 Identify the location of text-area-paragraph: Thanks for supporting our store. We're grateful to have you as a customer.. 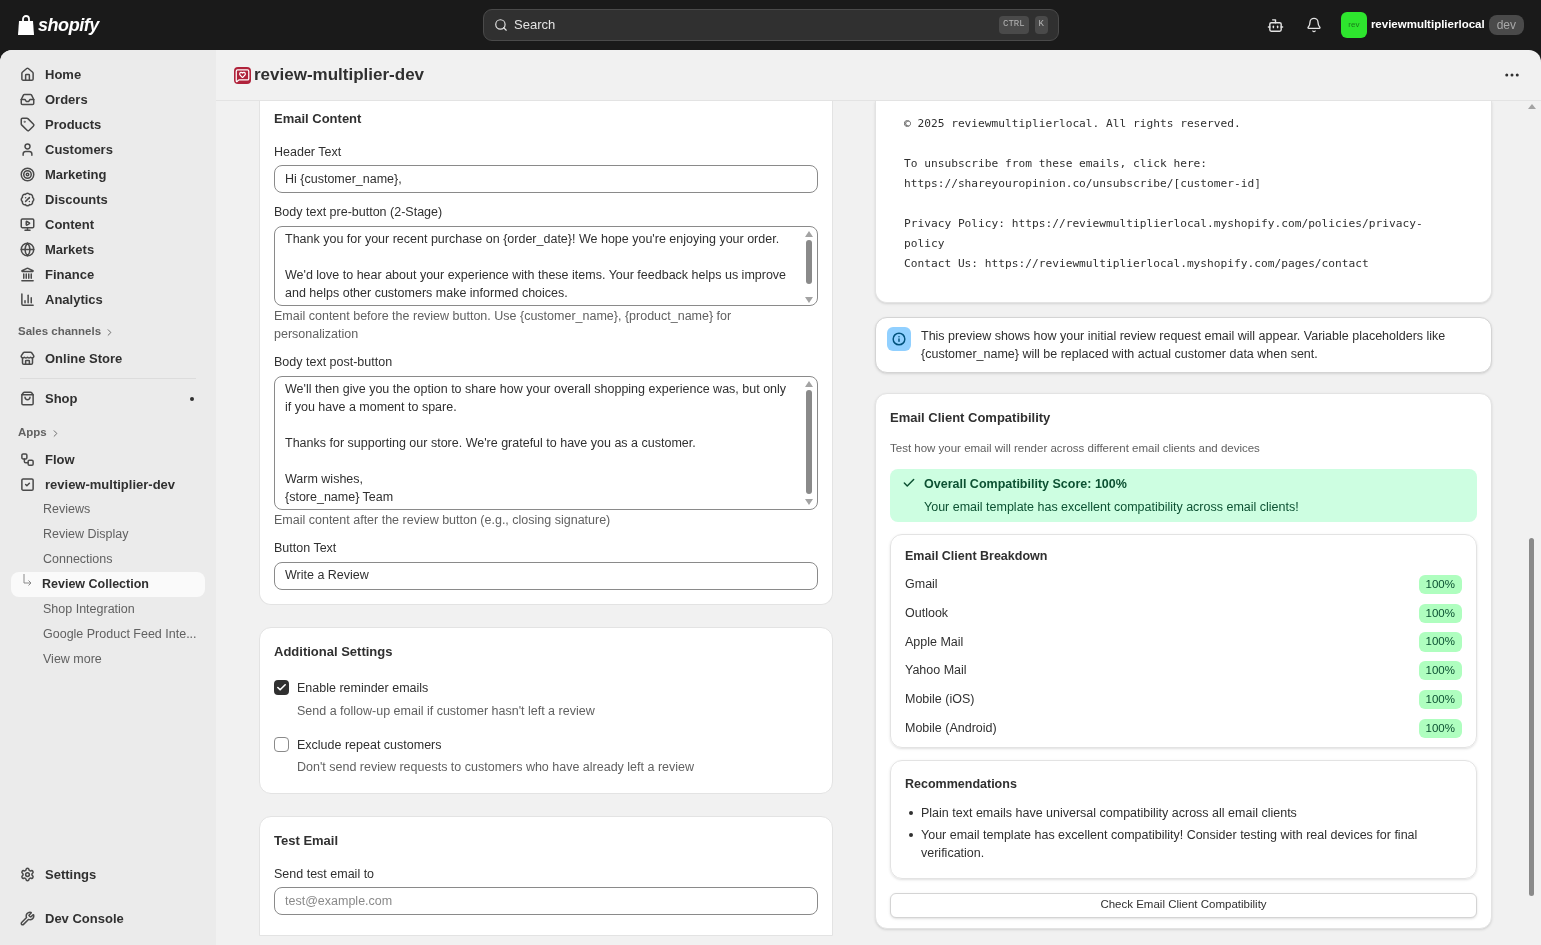
(491, 443).